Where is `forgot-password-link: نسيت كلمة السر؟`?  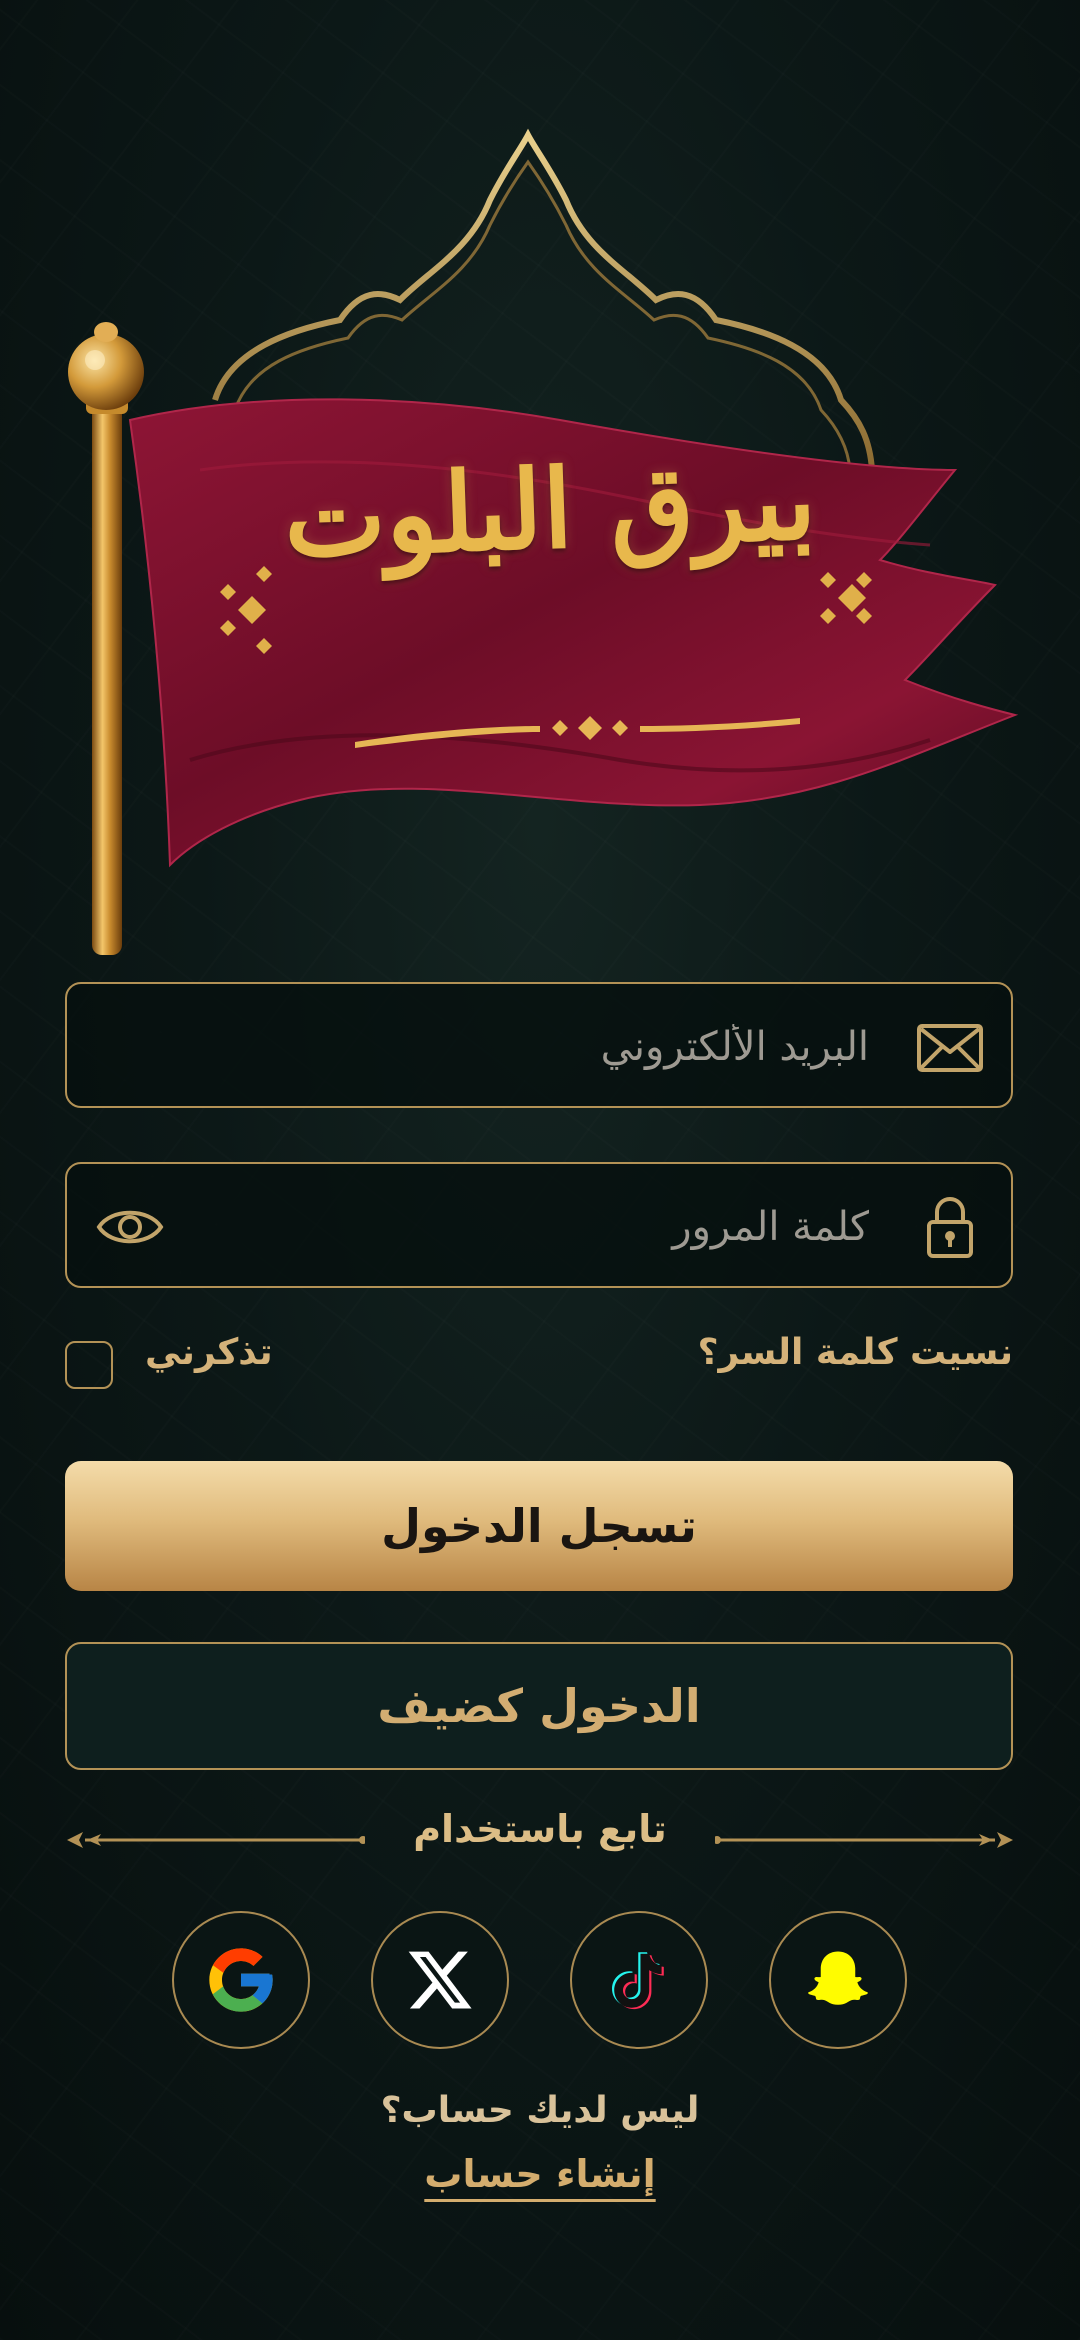
forgot-password-link: نسيت كلمة السر؟ is located at coordinates (855, 1352).